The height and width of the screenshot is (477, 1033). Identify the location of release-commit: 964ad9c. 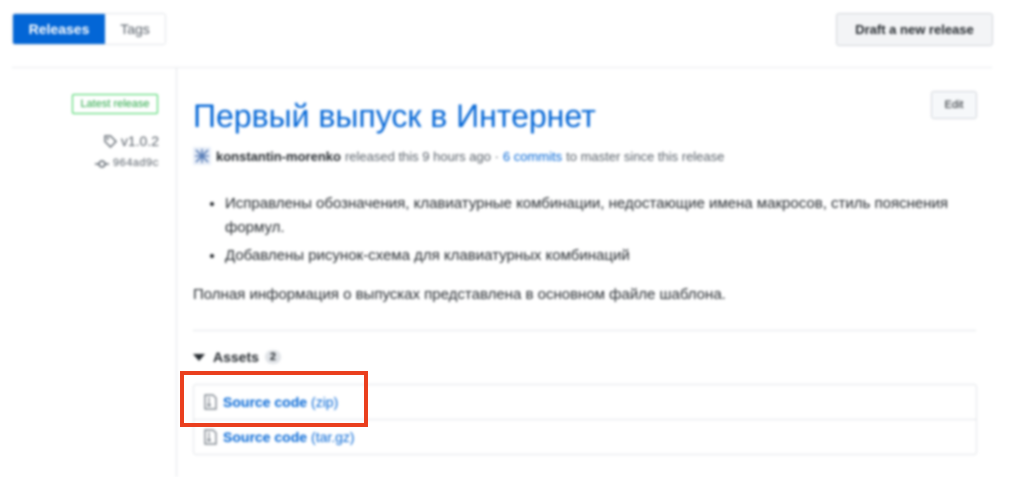
(126, 164).